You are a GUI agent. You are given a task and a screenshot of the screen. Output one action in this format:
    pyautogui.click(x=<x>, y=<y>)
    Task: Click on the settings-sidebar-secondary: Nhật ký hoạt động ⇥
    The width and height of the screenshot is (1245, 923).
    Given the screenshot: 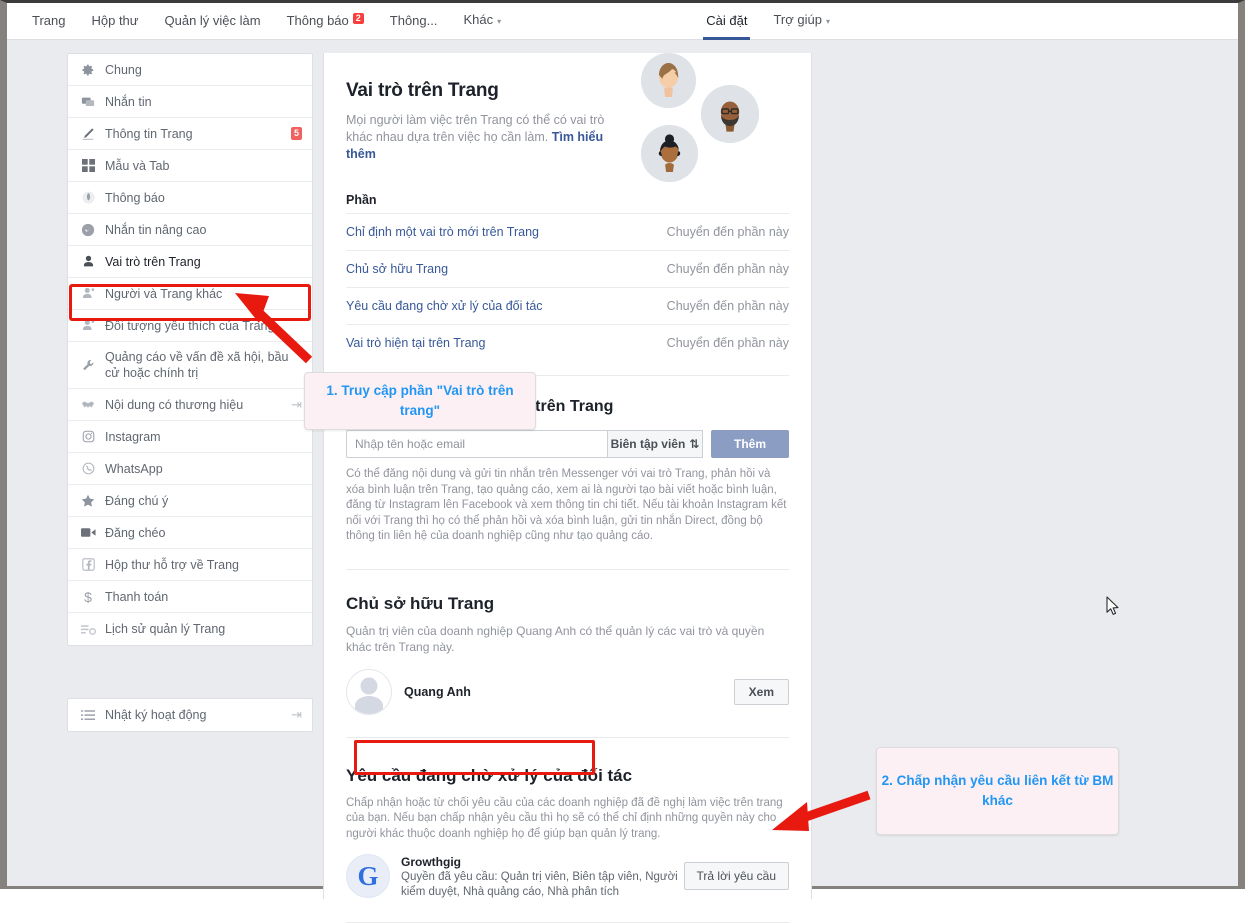 What is the action you would take?
    pyautogui.click(x=190, y=715)
    